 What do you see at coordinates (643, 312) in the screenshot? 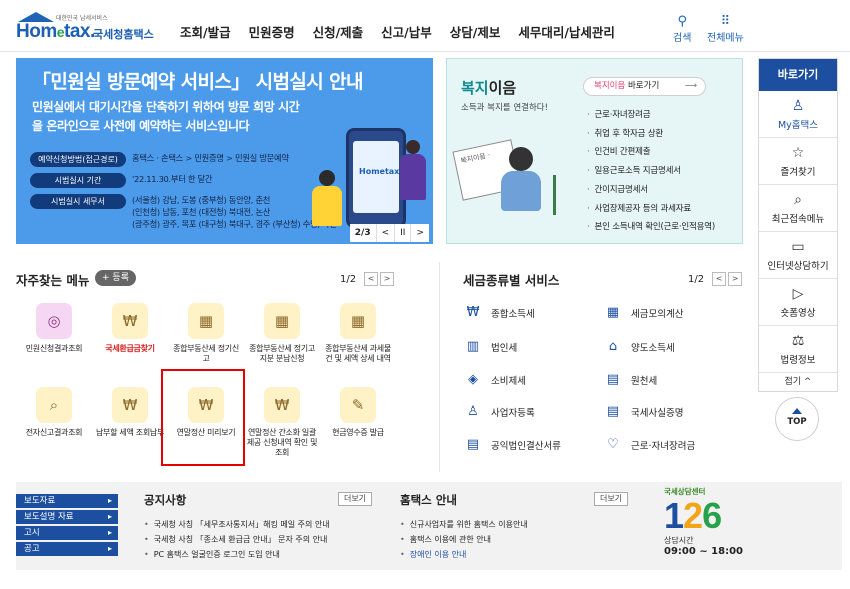
I see `service-tax-simulation: ▦ 세금모의계산` at bounding box center [643, 312].